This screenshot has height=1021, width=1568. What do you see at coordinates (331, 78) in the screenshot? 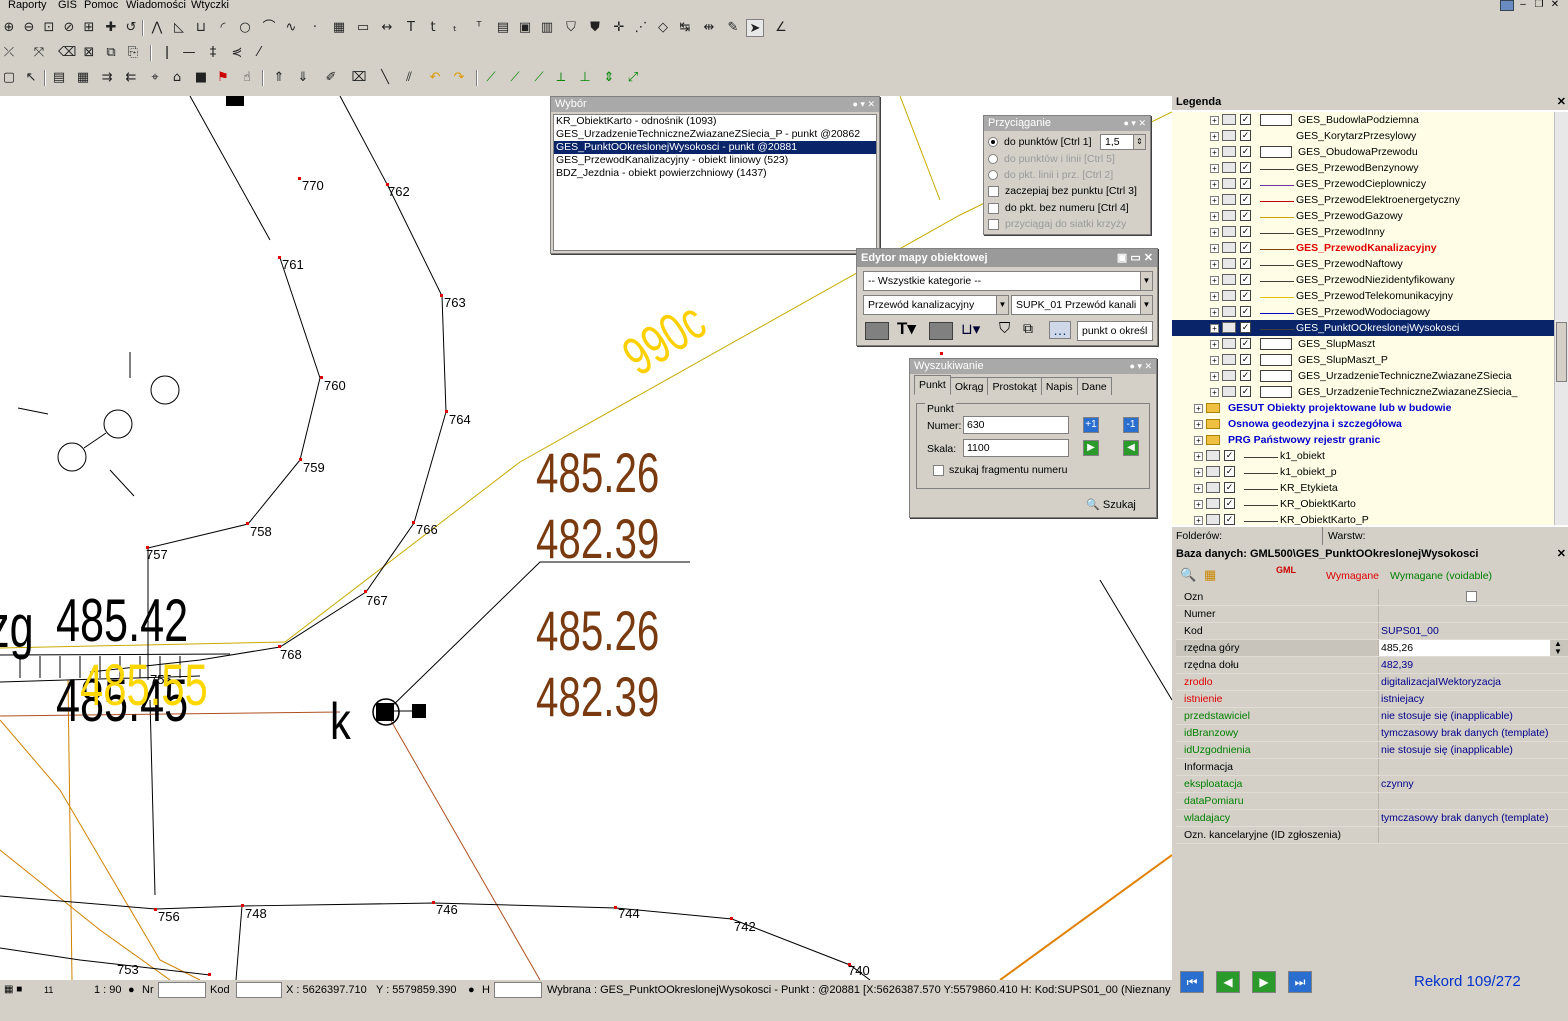
I see `brush-icon: ✐` at bounding box center [331, 78].